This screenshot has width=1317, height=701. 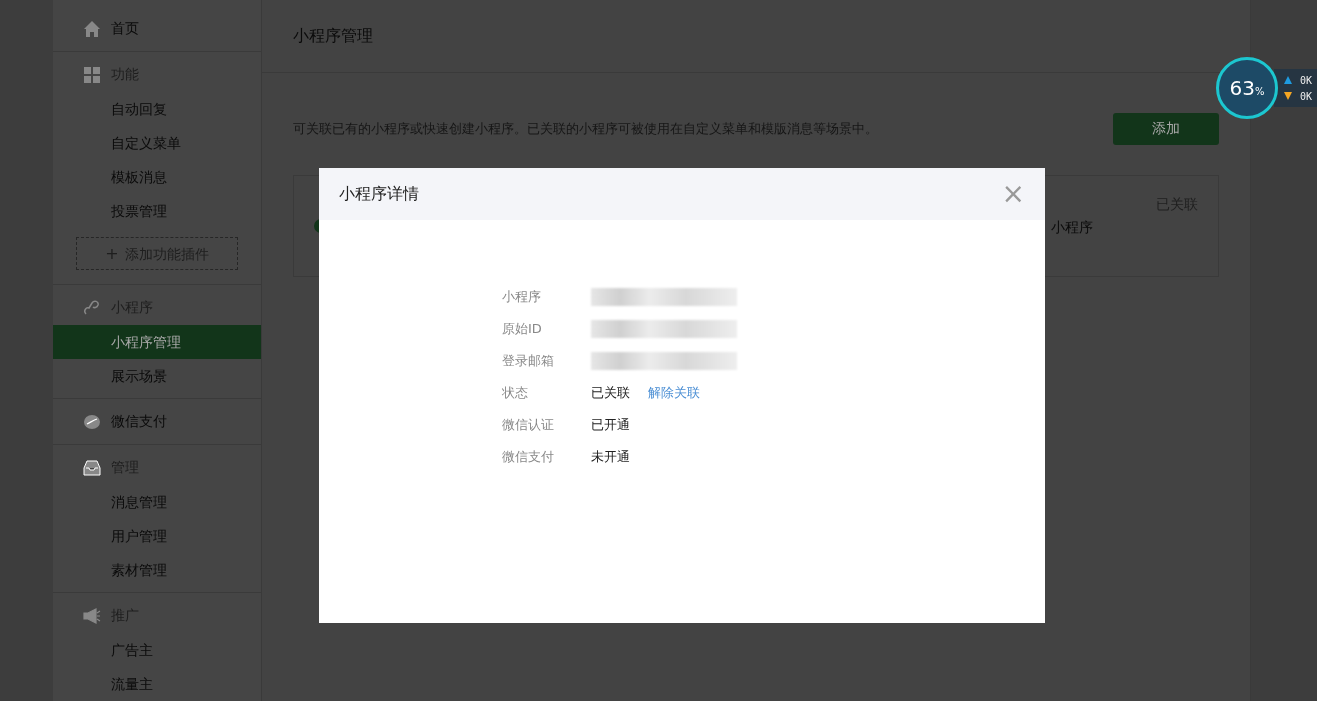 What do you see at coordinates (522, 329) in the screenshot?
I see `field-label: 原始ID` at bounding box center [522, 329].